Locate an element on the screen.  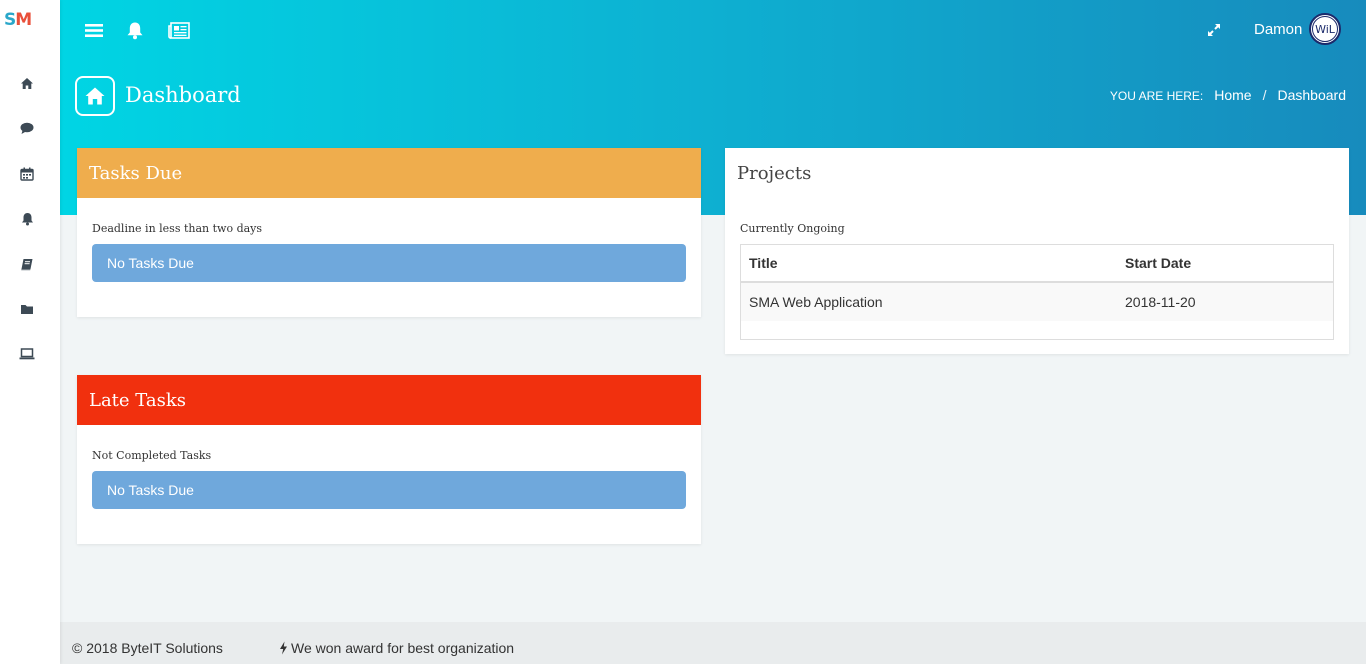
breadcrumb: YOU ARE HERE: Home / Dashboard is located at coordinates (1228, 95).